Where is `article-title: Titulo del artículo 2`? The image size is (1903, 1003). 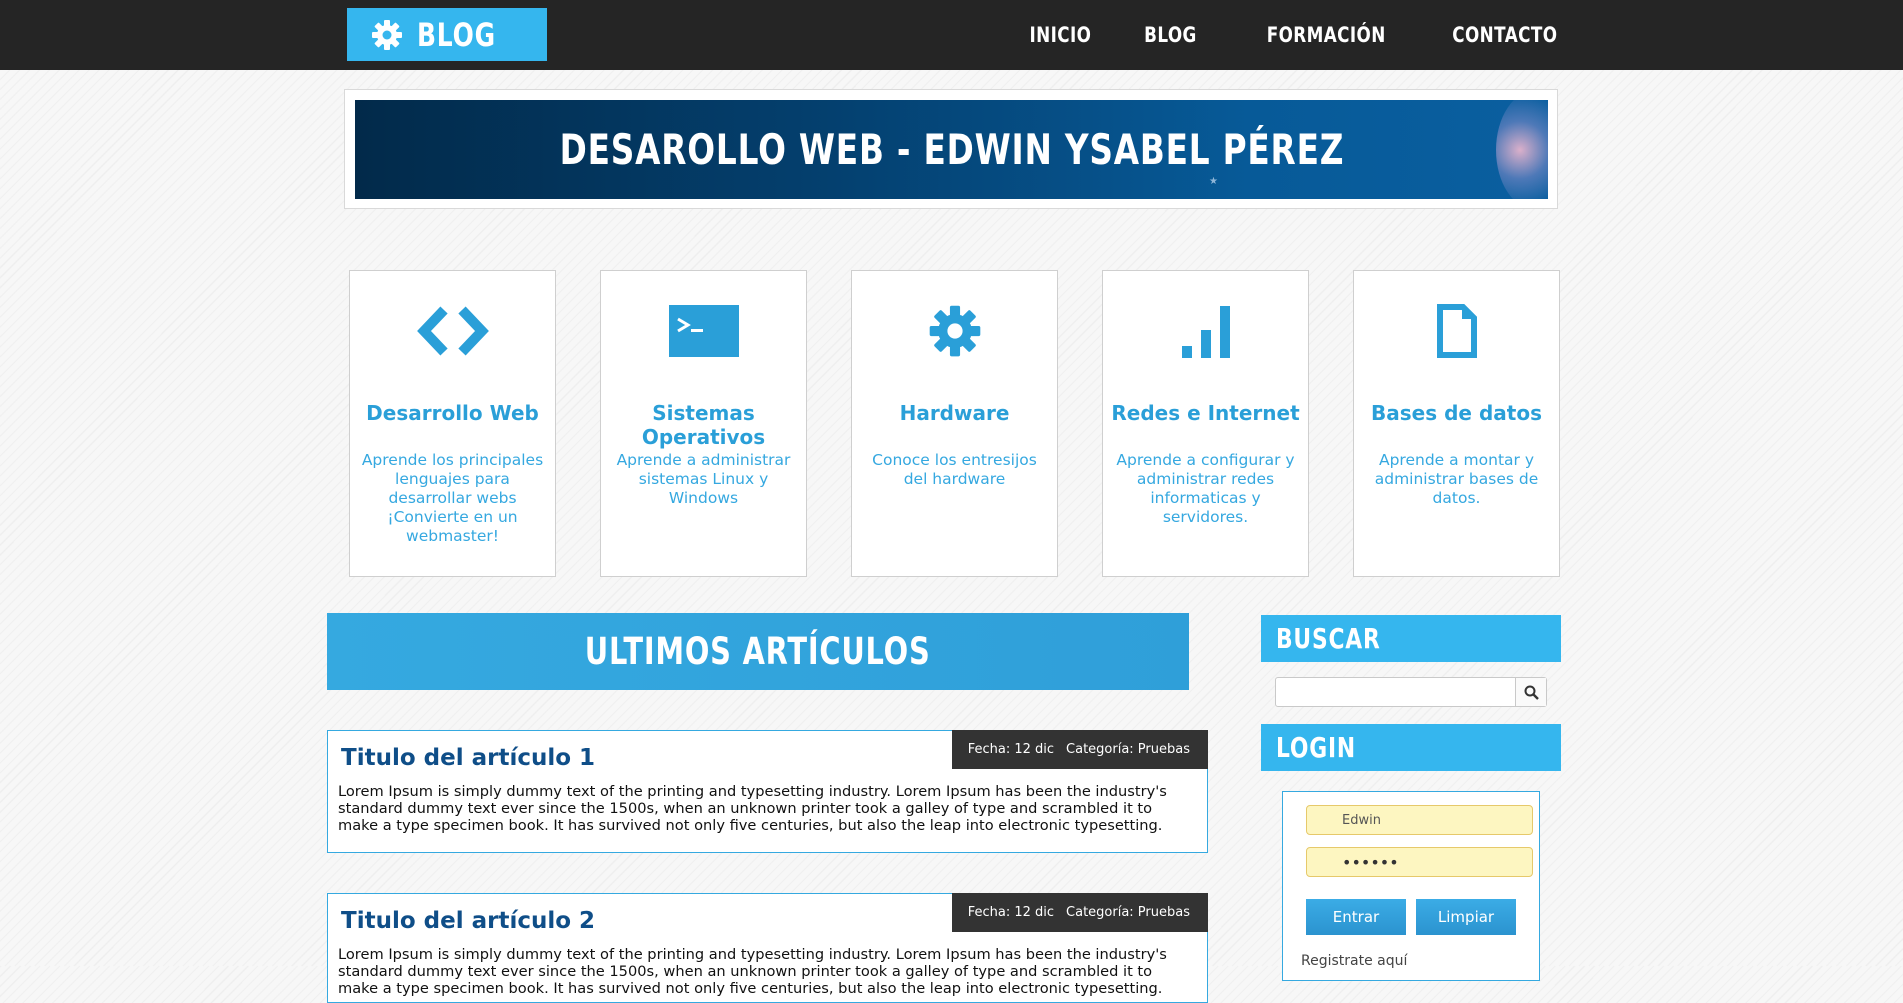 article-title: Titulo del artículo 2 is located at coordinates (468, 921).